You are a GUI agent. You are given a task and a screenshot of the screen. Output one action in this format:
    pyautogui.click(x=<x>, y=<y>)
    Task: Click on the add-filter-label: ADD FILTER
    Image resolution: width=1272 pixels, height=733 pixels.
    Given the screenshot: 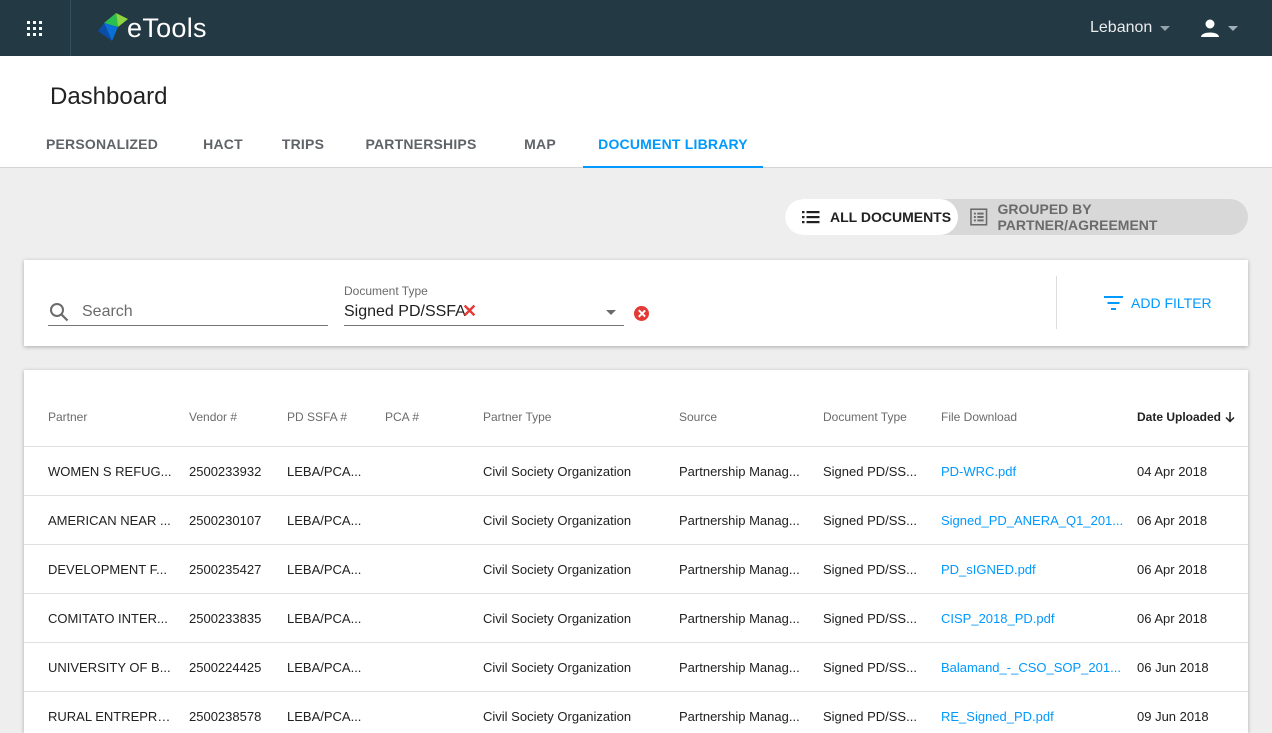 What is the action you would take?
    pyautogui.click(x=1171, y=303)
    